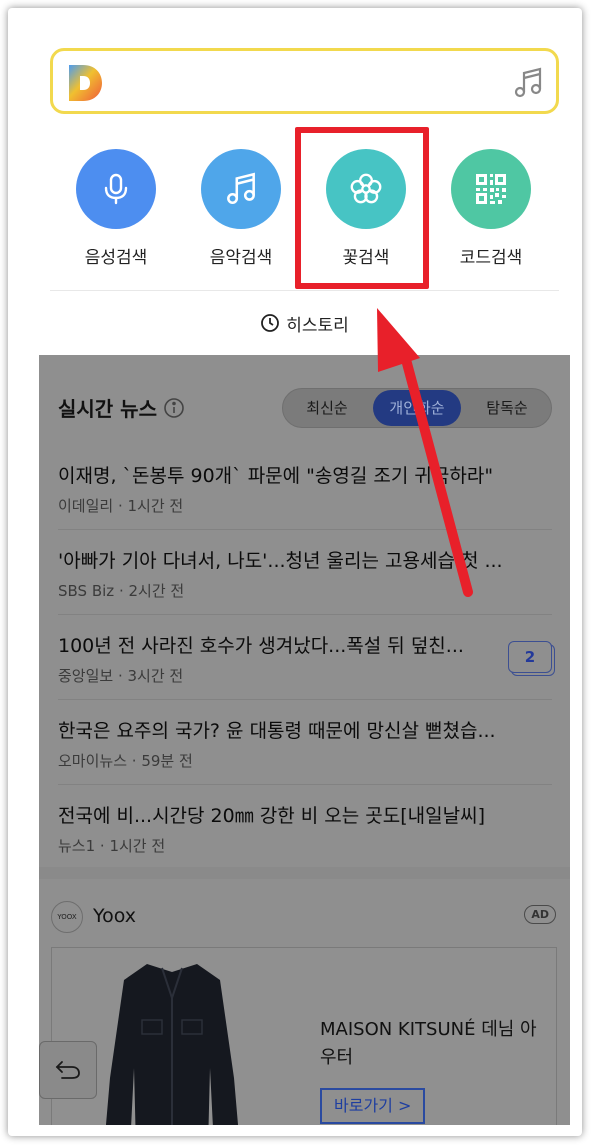 The width and height of the screenshot is (592, 1147). I want to click on microphone-icon, so click(116, 189).